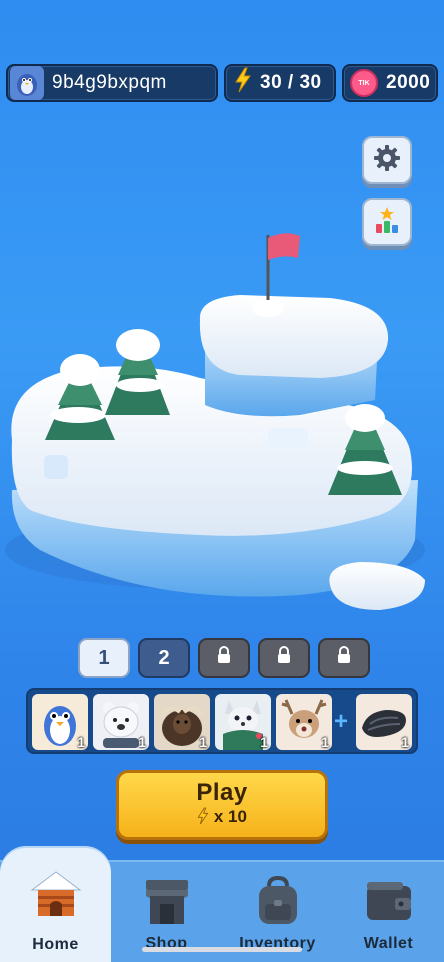 This screenshot has width=444, height=962. I want to click on penguin-avatar-icon, so click(27, 83).